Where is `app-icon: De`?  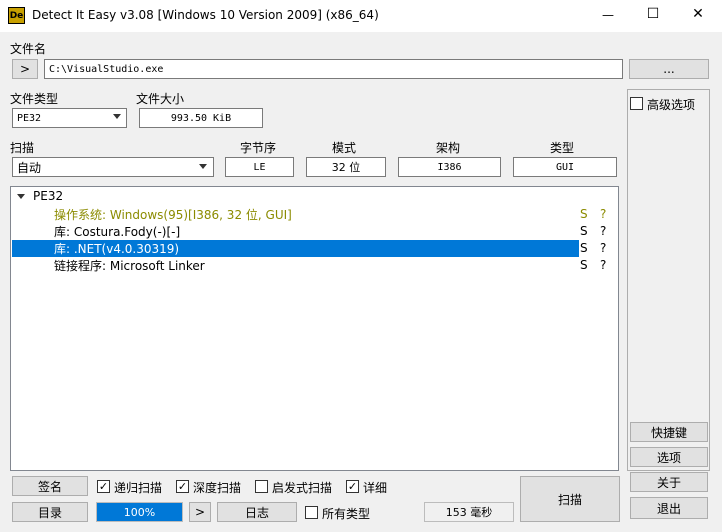 app-icon: De is located at coordinates (16, 15).